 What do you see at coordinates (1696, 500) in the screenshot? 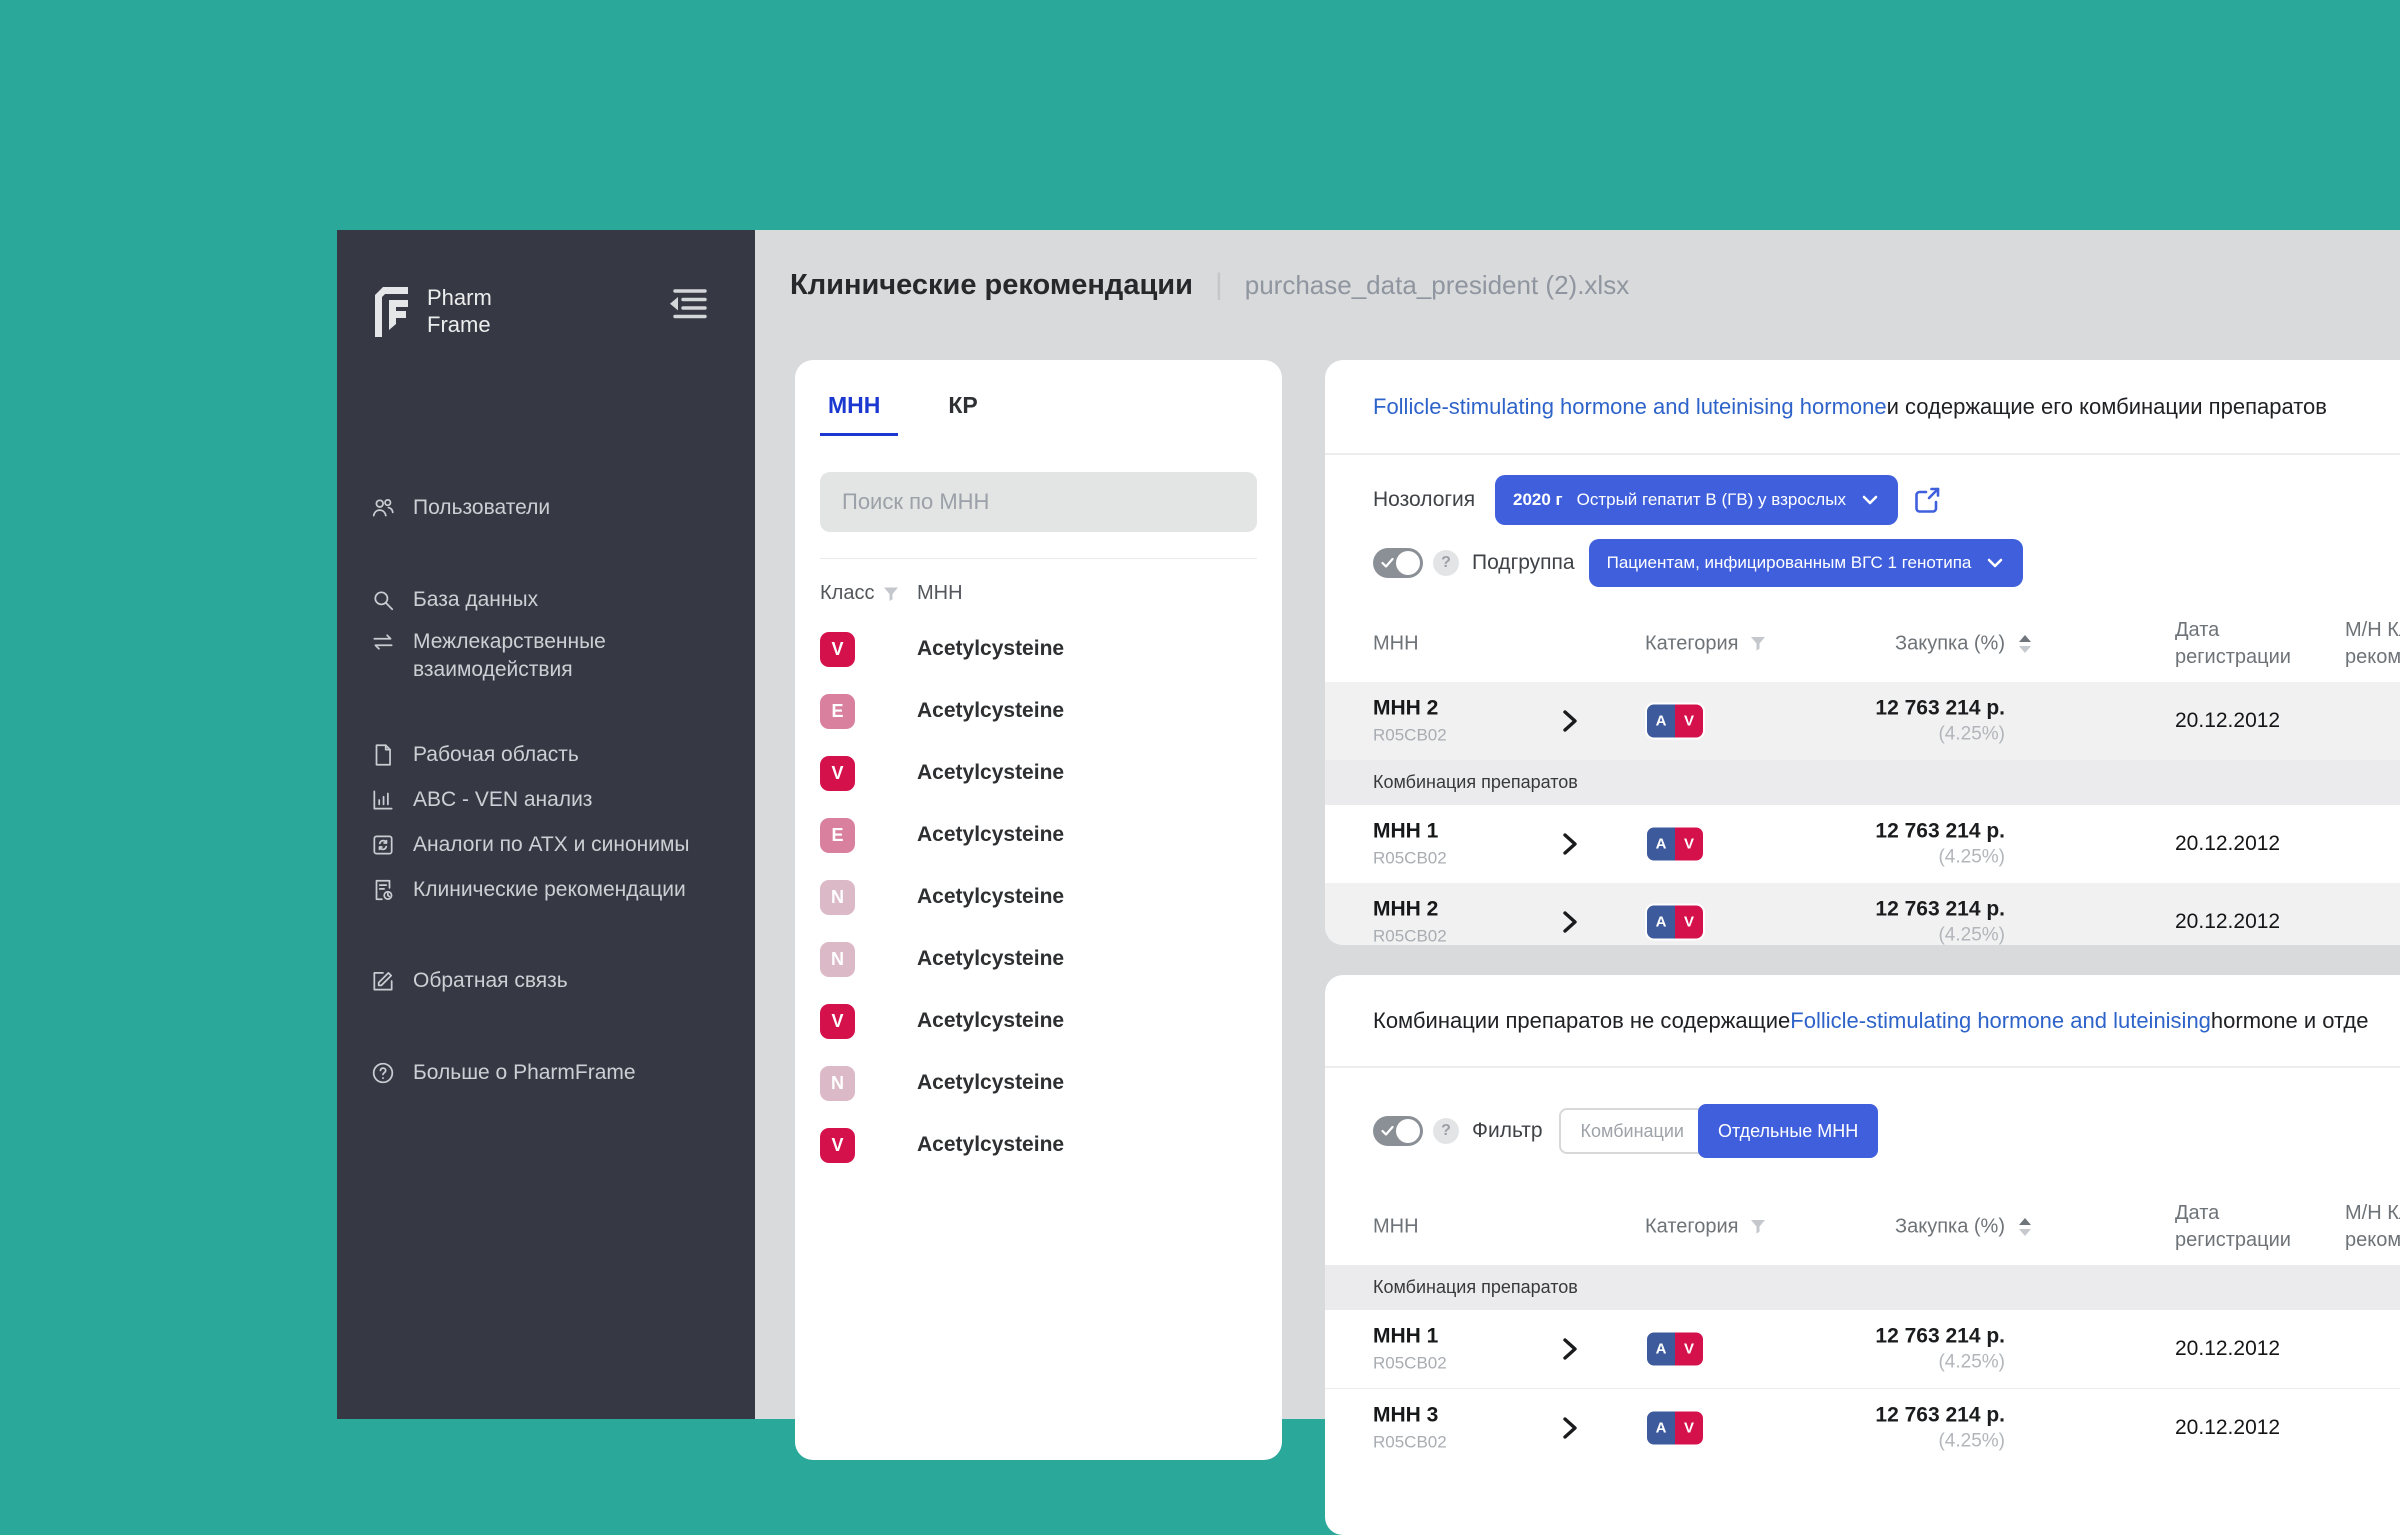
I see `nosology-dropdown: 2020 г Острый гепатит В (ГВ) у взрослых` at bounding box center [1696, 500].